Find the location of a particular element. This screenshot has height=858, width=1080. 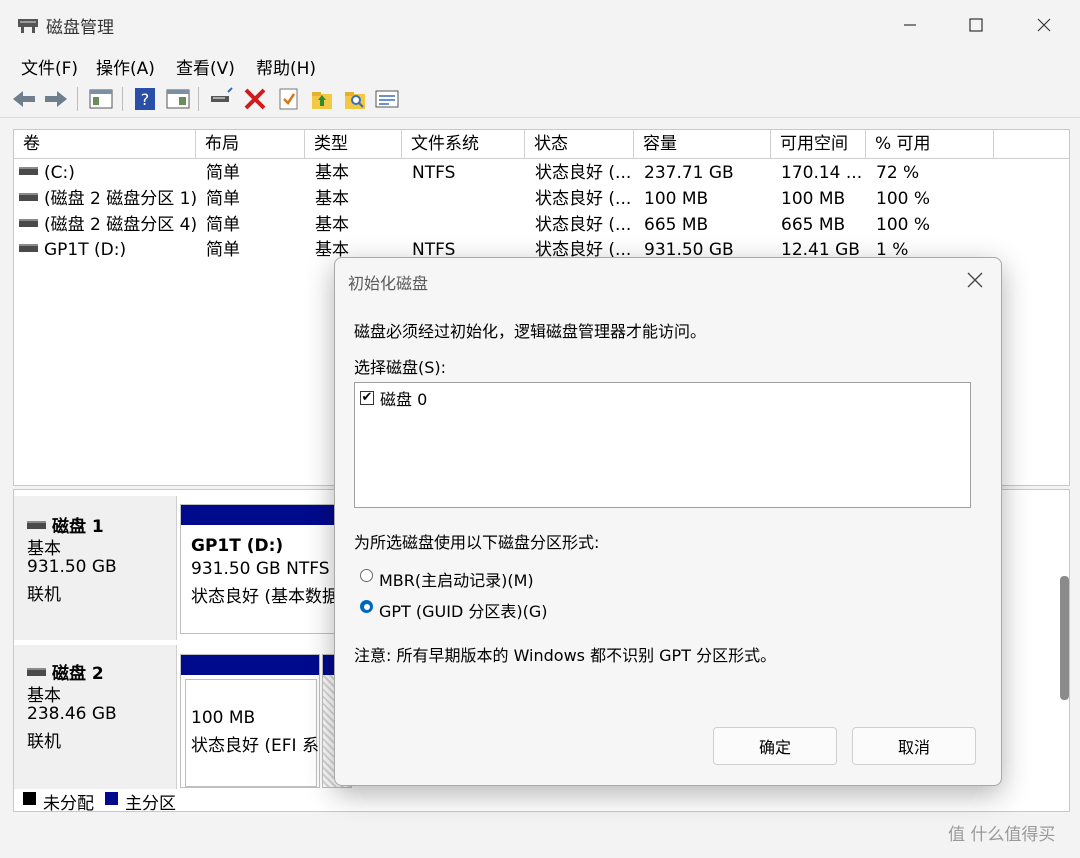

legend-unallocated: 未分配 is located at coordinates (68, 804).